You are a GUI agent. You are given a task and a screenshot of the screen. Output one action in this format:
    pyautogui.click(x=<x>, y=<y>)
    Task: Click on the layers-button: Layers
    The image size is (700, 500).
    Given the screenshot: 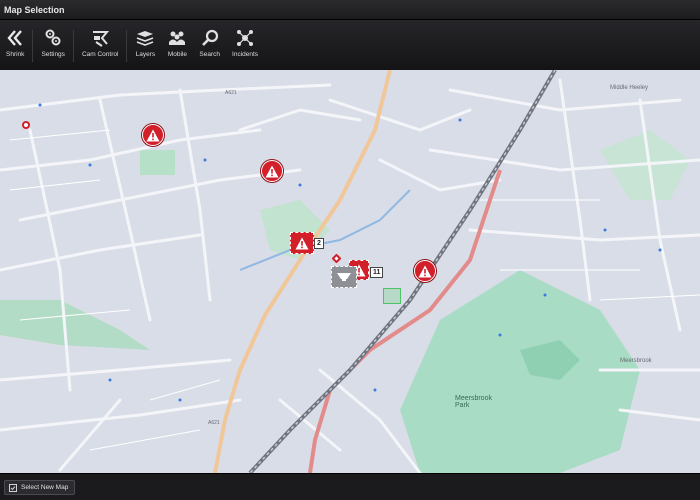 What is the action you would take?
    pyautogui.click(x=145, y=49)
    